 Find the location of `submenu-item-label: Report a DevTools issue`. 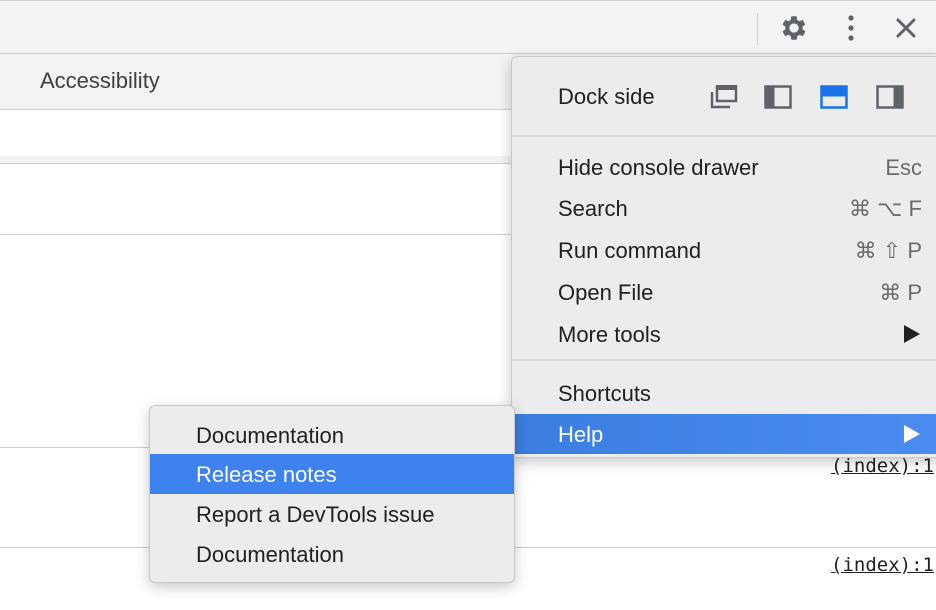

submenu-item-label: Report a DevTools issue is located at coordinates (315, 514).